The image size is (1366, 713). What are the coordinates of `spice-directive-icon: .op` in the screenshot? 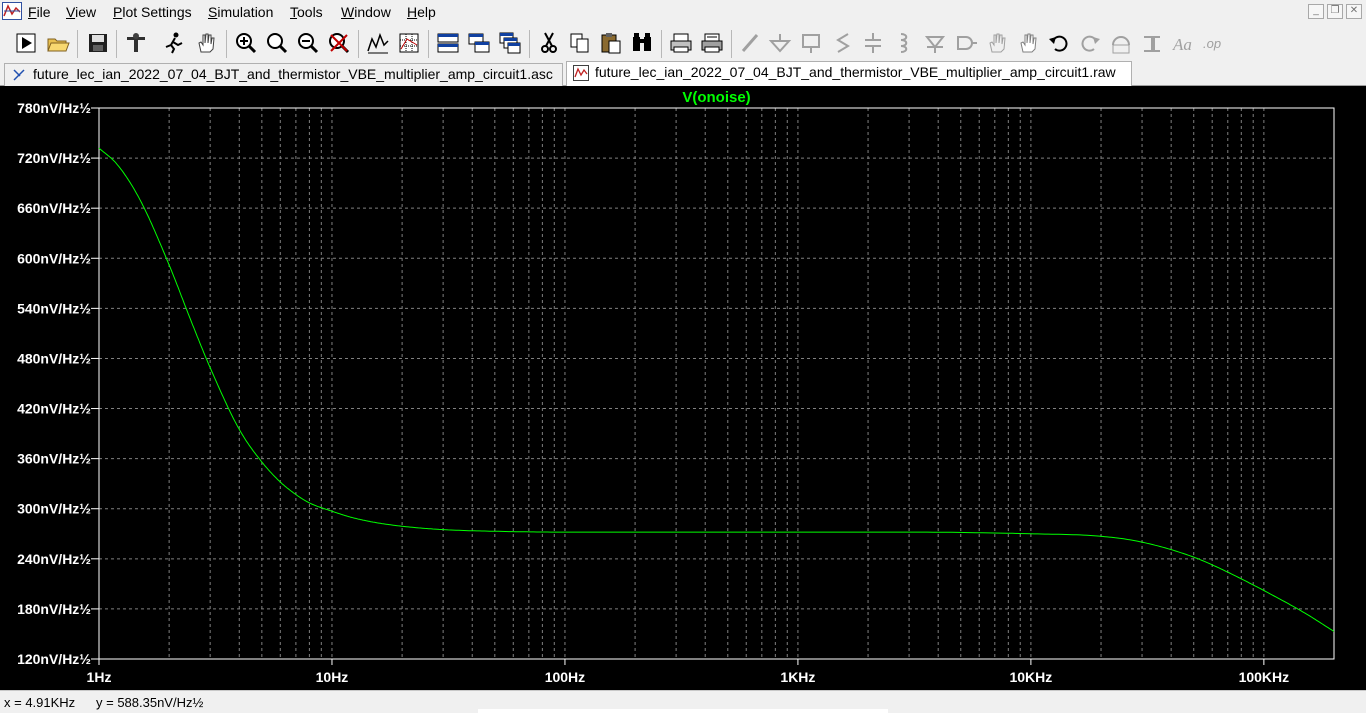 It's located at (1214, 43).